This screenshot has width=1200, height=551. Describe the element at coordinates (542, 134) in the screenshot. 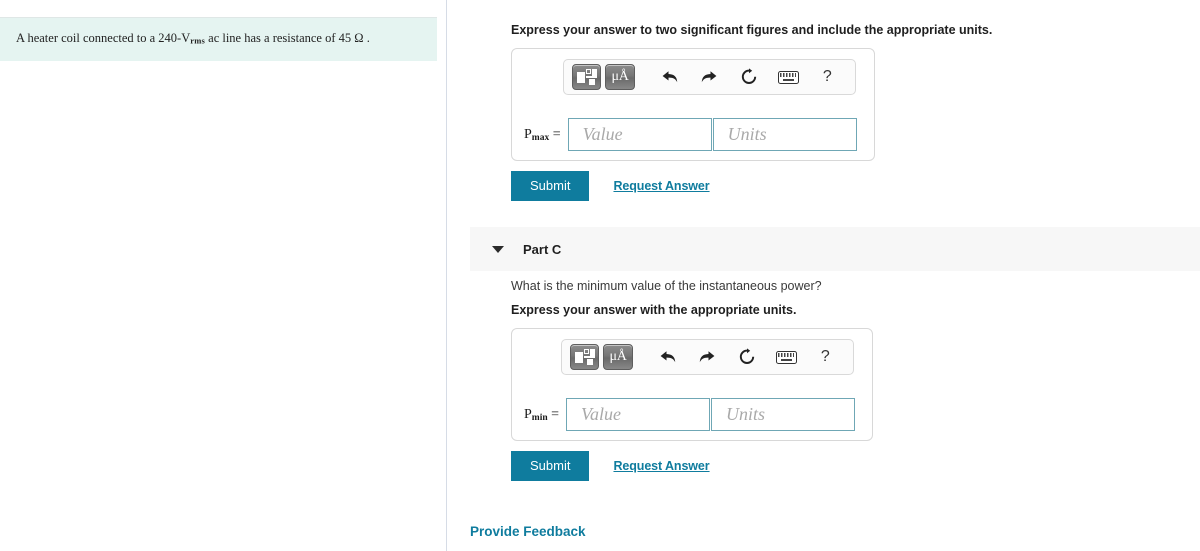

I see `part-b-answer-label: Pmax =` at that location.